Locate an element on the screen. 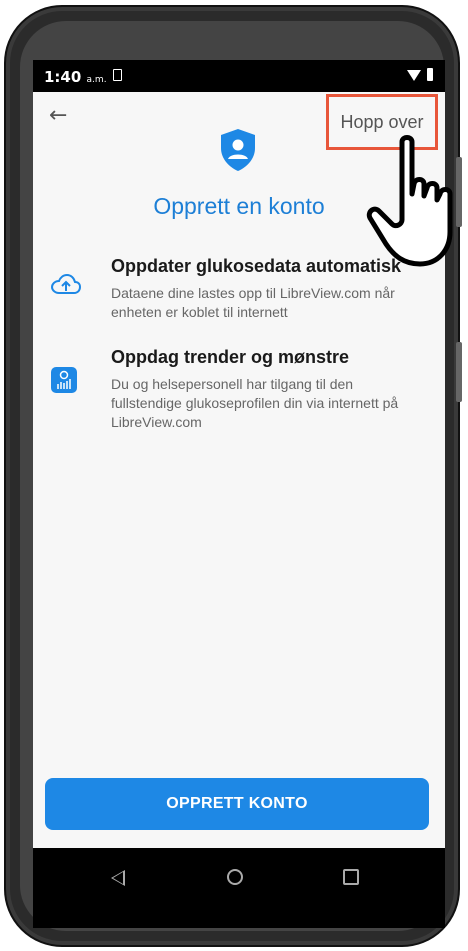  sim-icon is located at coordinates (117, 75).